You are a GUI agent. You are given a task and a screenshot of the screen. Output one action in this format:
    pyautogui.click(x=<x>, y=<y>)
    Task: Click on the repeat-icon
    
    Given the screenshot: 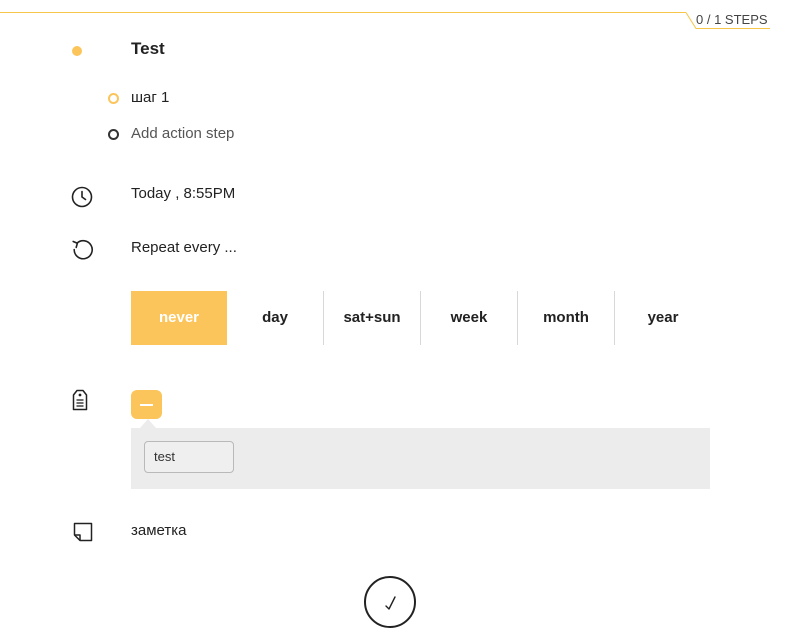 What is the action you would take?
    pyautogui.click(x=82, y=249)
    